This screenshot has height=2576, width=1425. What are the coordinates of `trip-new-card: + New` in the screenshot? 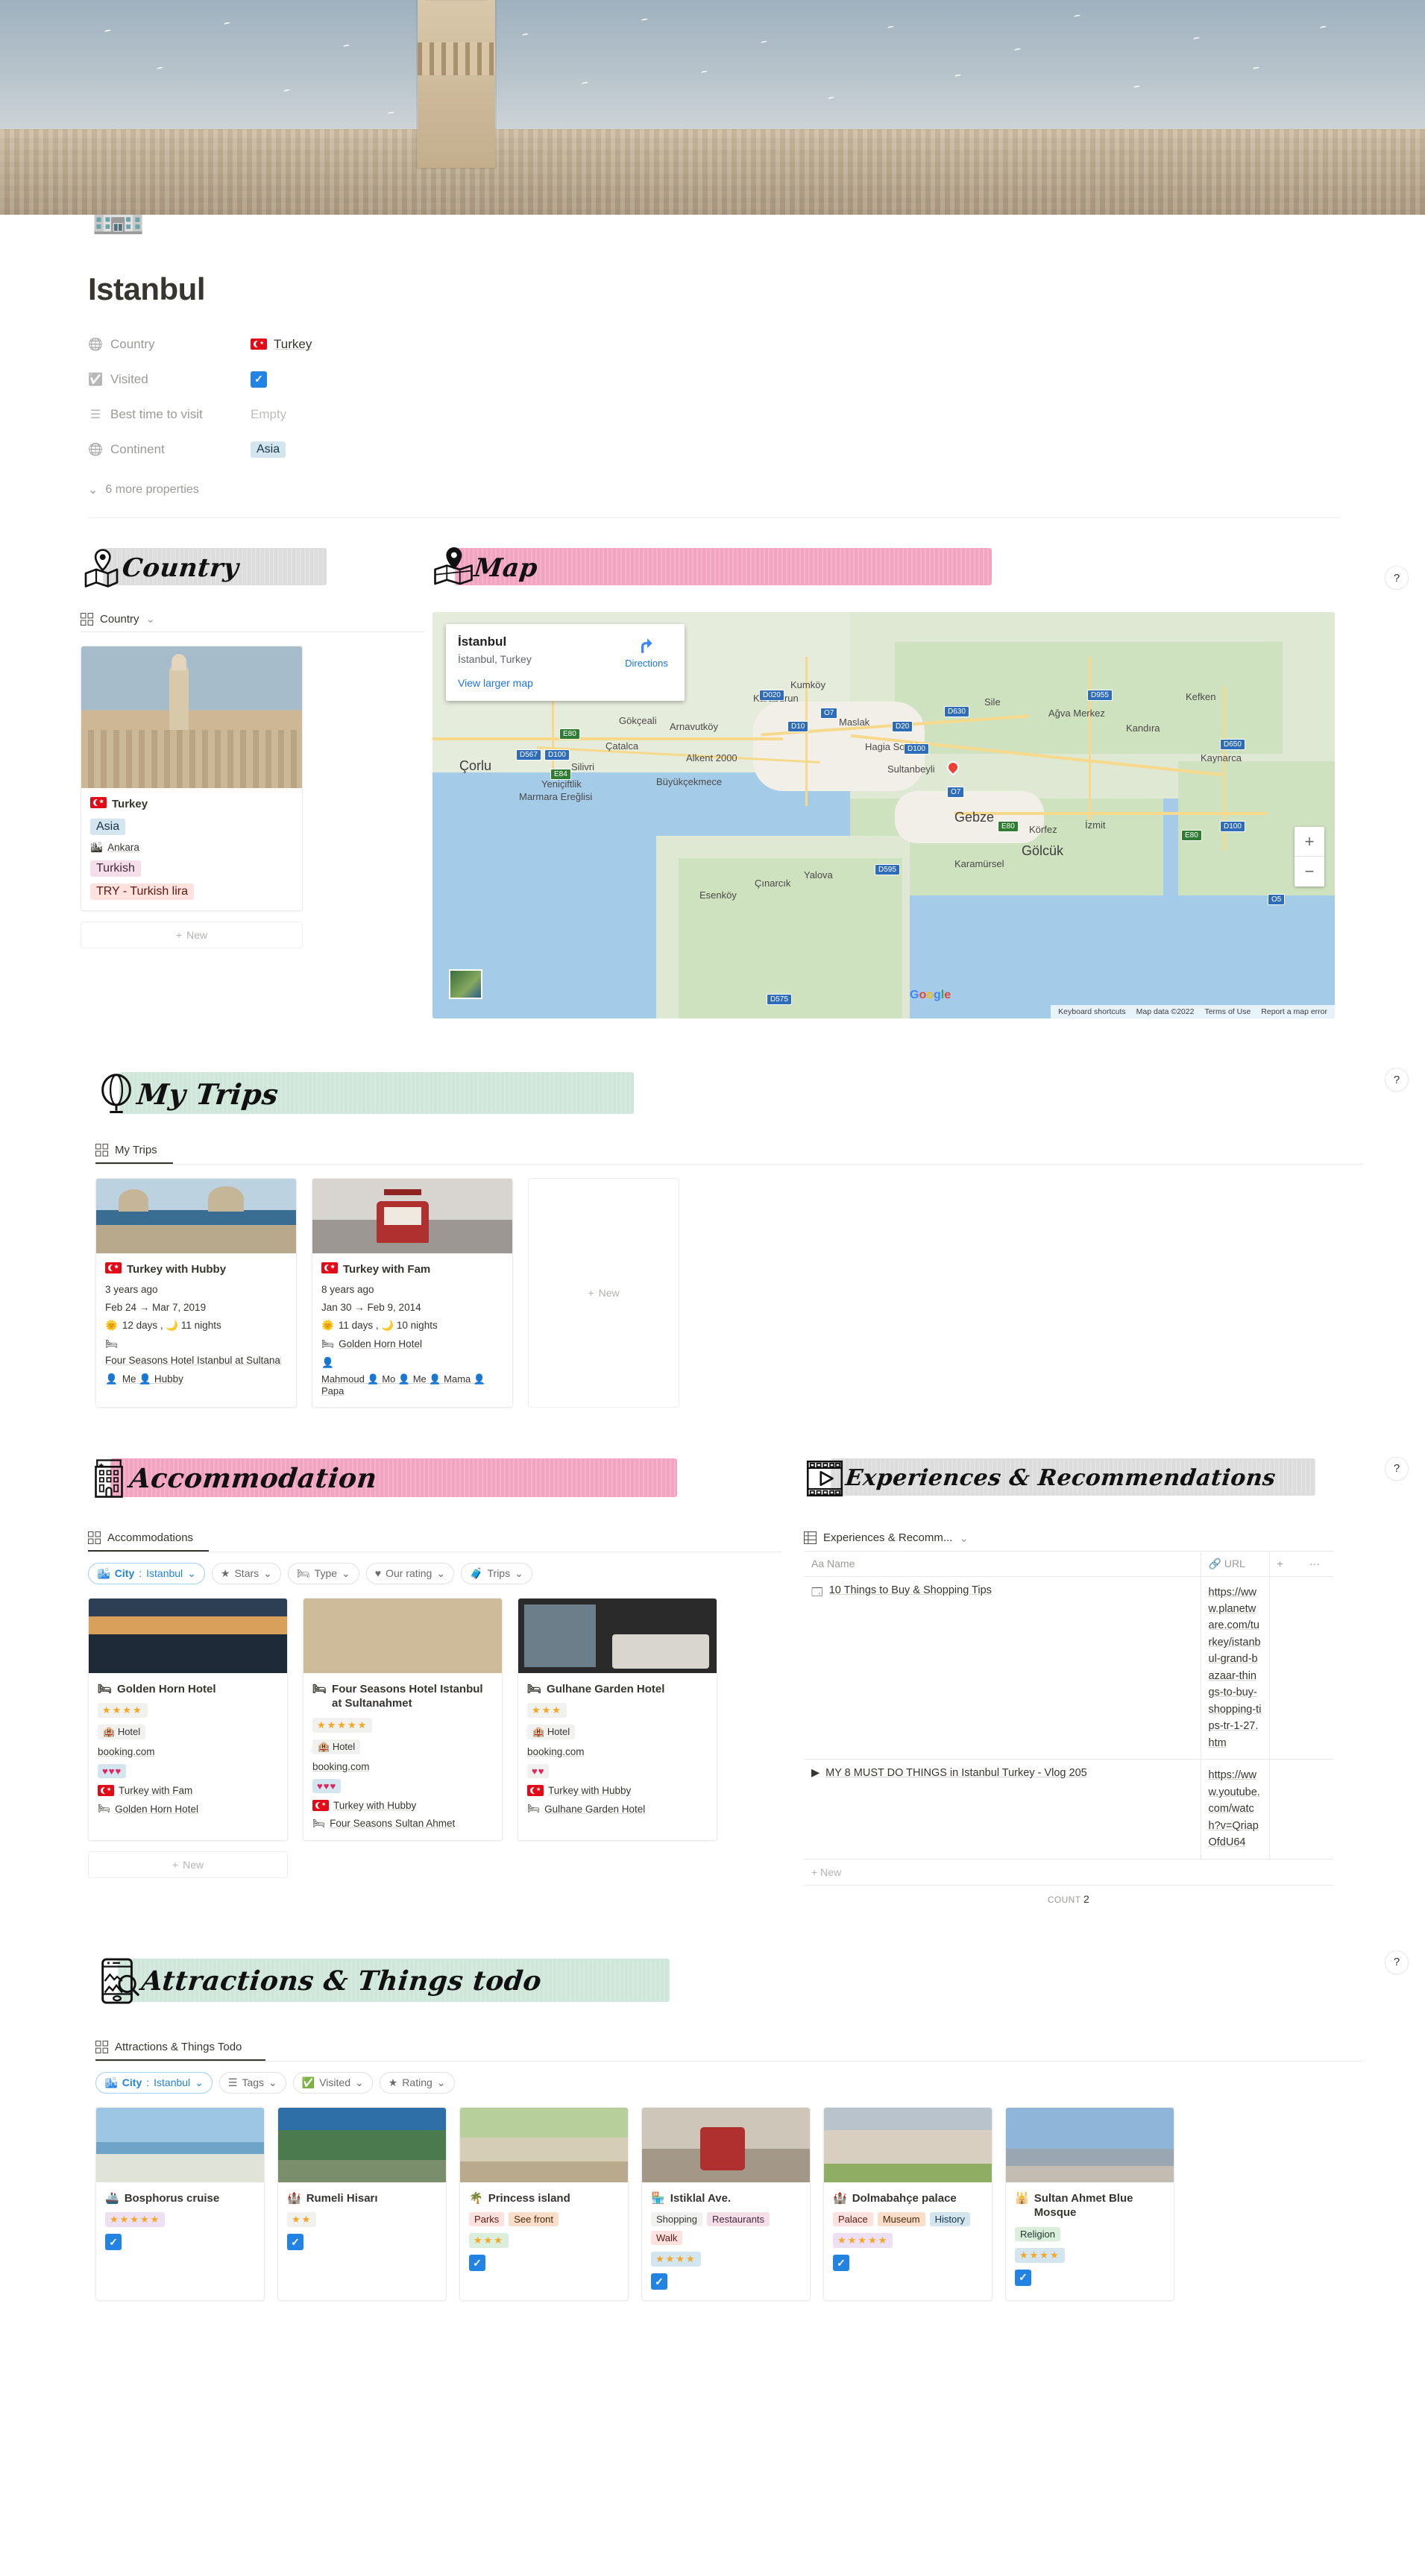 It's located at (603, 1293).